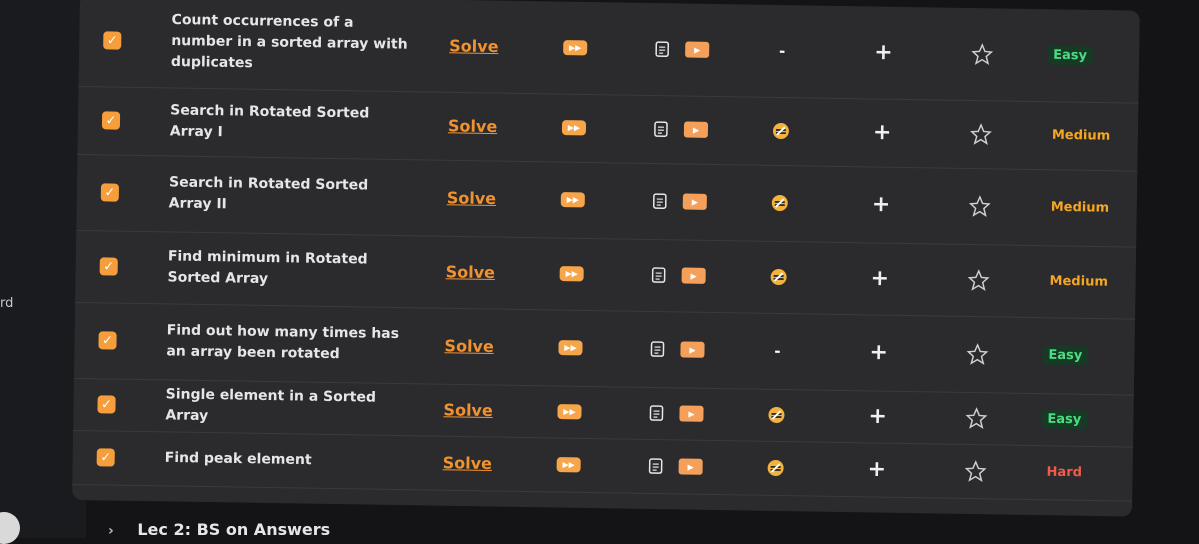 The height and width of the screenshot is (544, 1199). I want to click on problem-title: Search in Rotated Sorted Array I, so click(290, 123).